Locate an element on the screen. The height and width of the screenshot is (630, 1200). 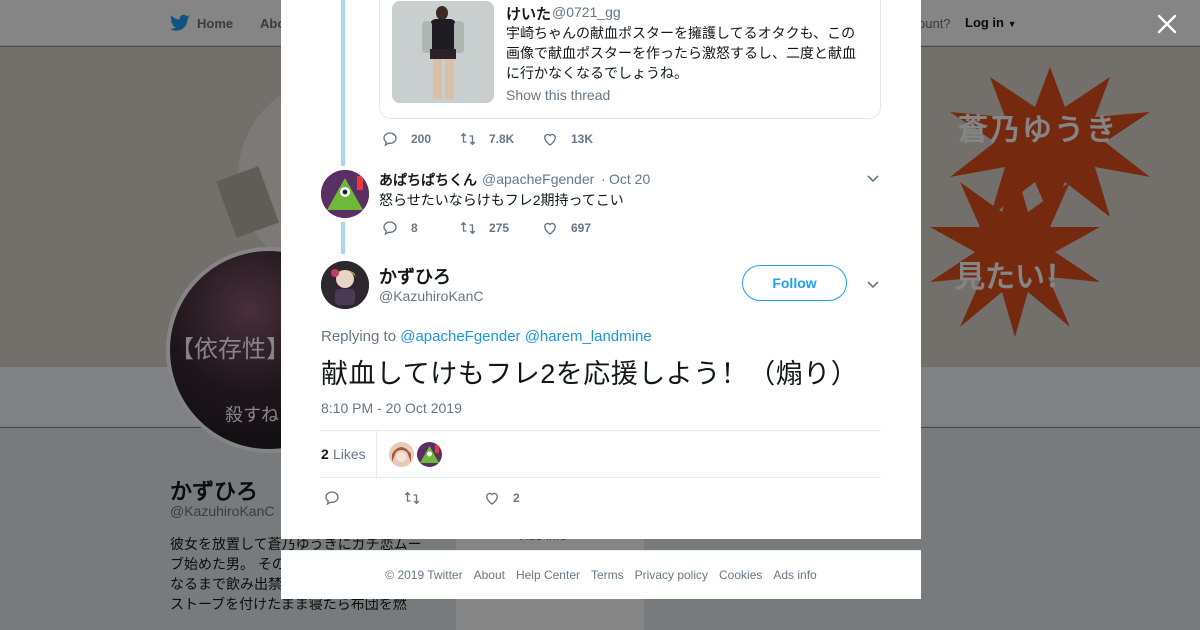
like-count: 697 is located at coordinates (581, 228).